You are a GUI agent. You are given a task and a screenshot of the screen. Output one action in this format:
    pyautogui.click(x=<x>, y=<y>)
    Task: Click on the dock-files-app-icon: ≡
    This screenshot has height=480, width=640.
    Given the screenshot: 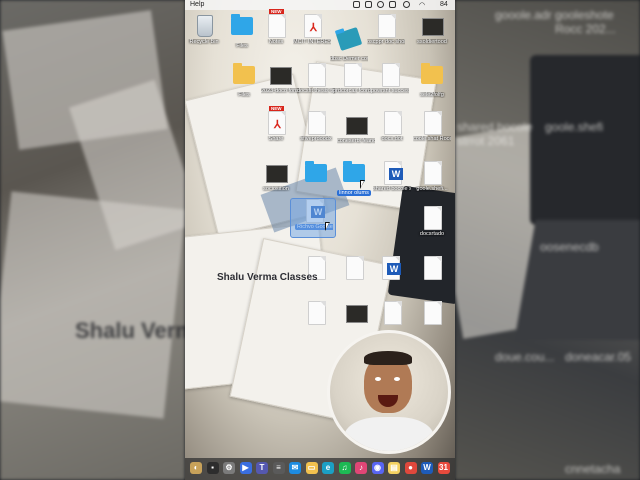 What is the action you would take?
    pyautogui.click(x=278, y=468)
    